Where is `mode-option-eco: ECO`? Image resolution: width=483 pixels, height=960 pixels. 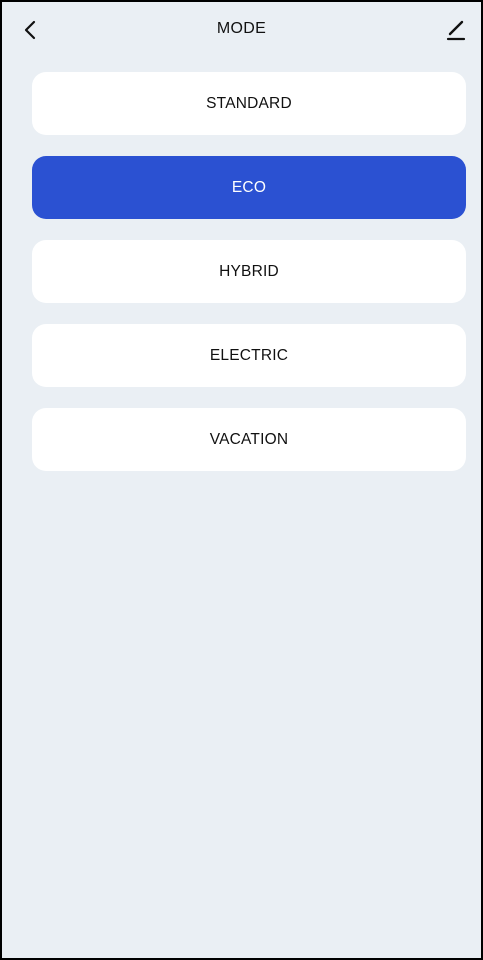
mode-option-eco: ECO is located at coordinates (249, 187).